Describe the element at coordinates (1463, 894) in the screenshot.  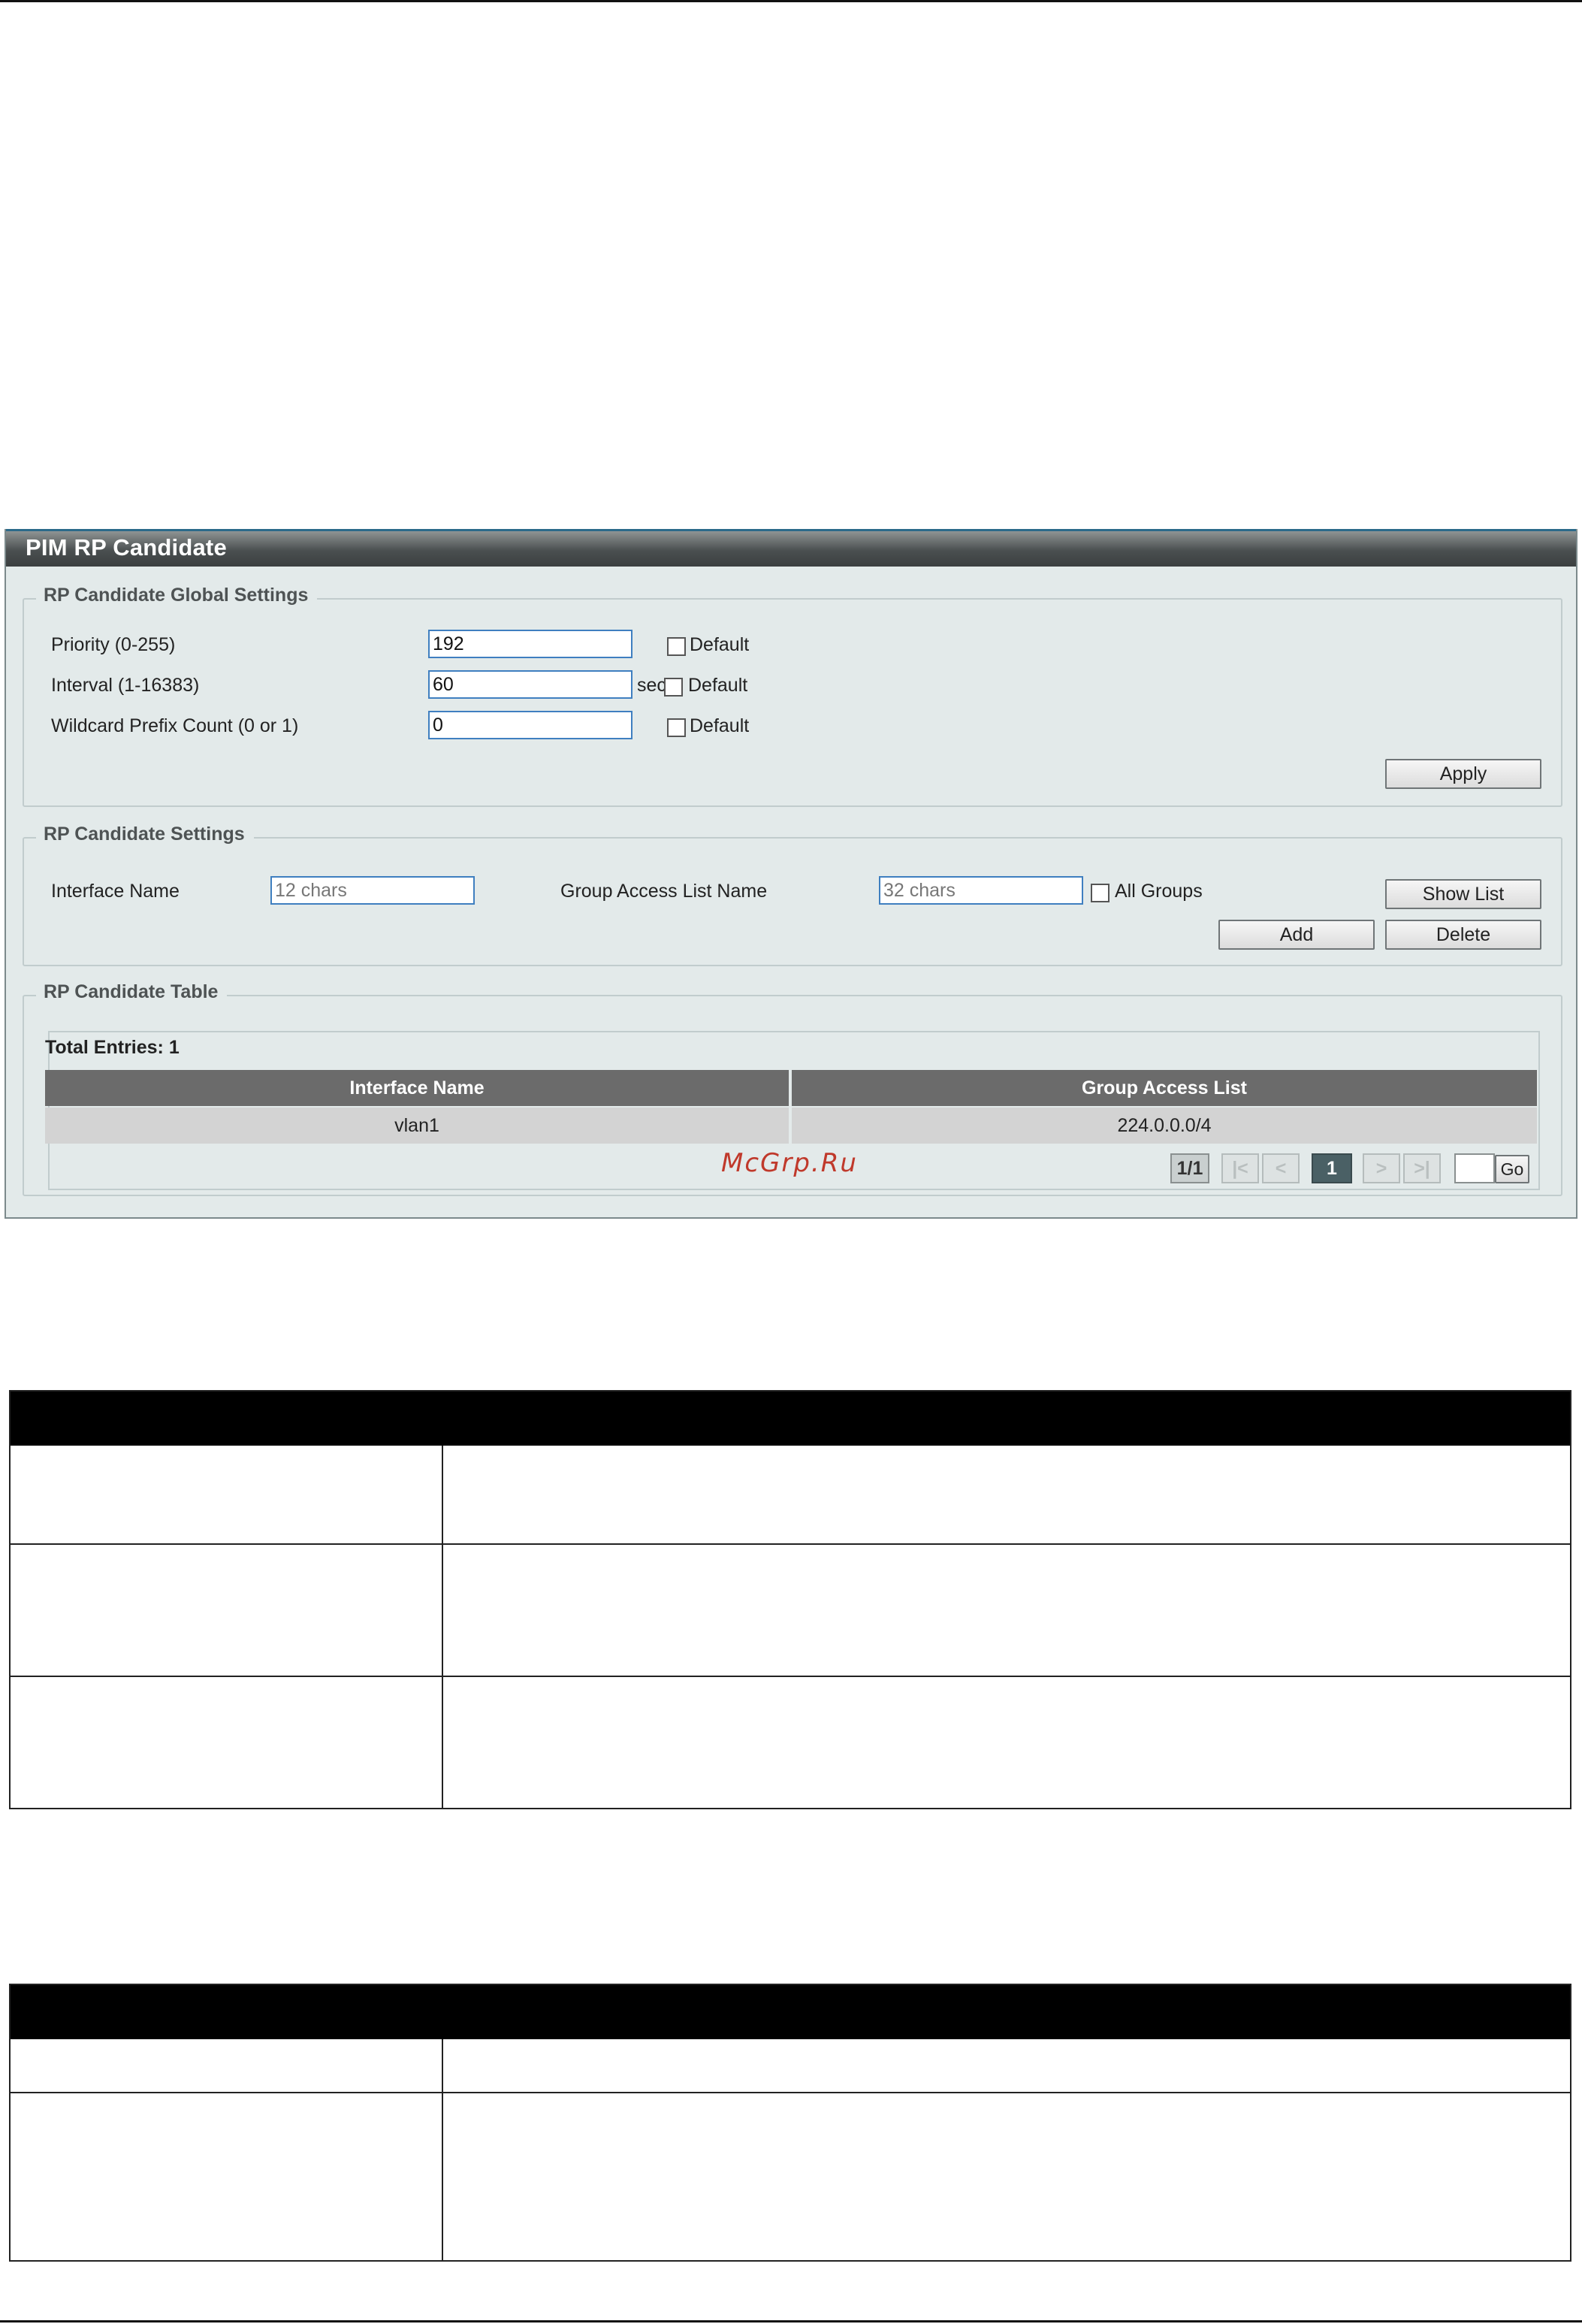
I see `show-list-button: Show List` at that location.